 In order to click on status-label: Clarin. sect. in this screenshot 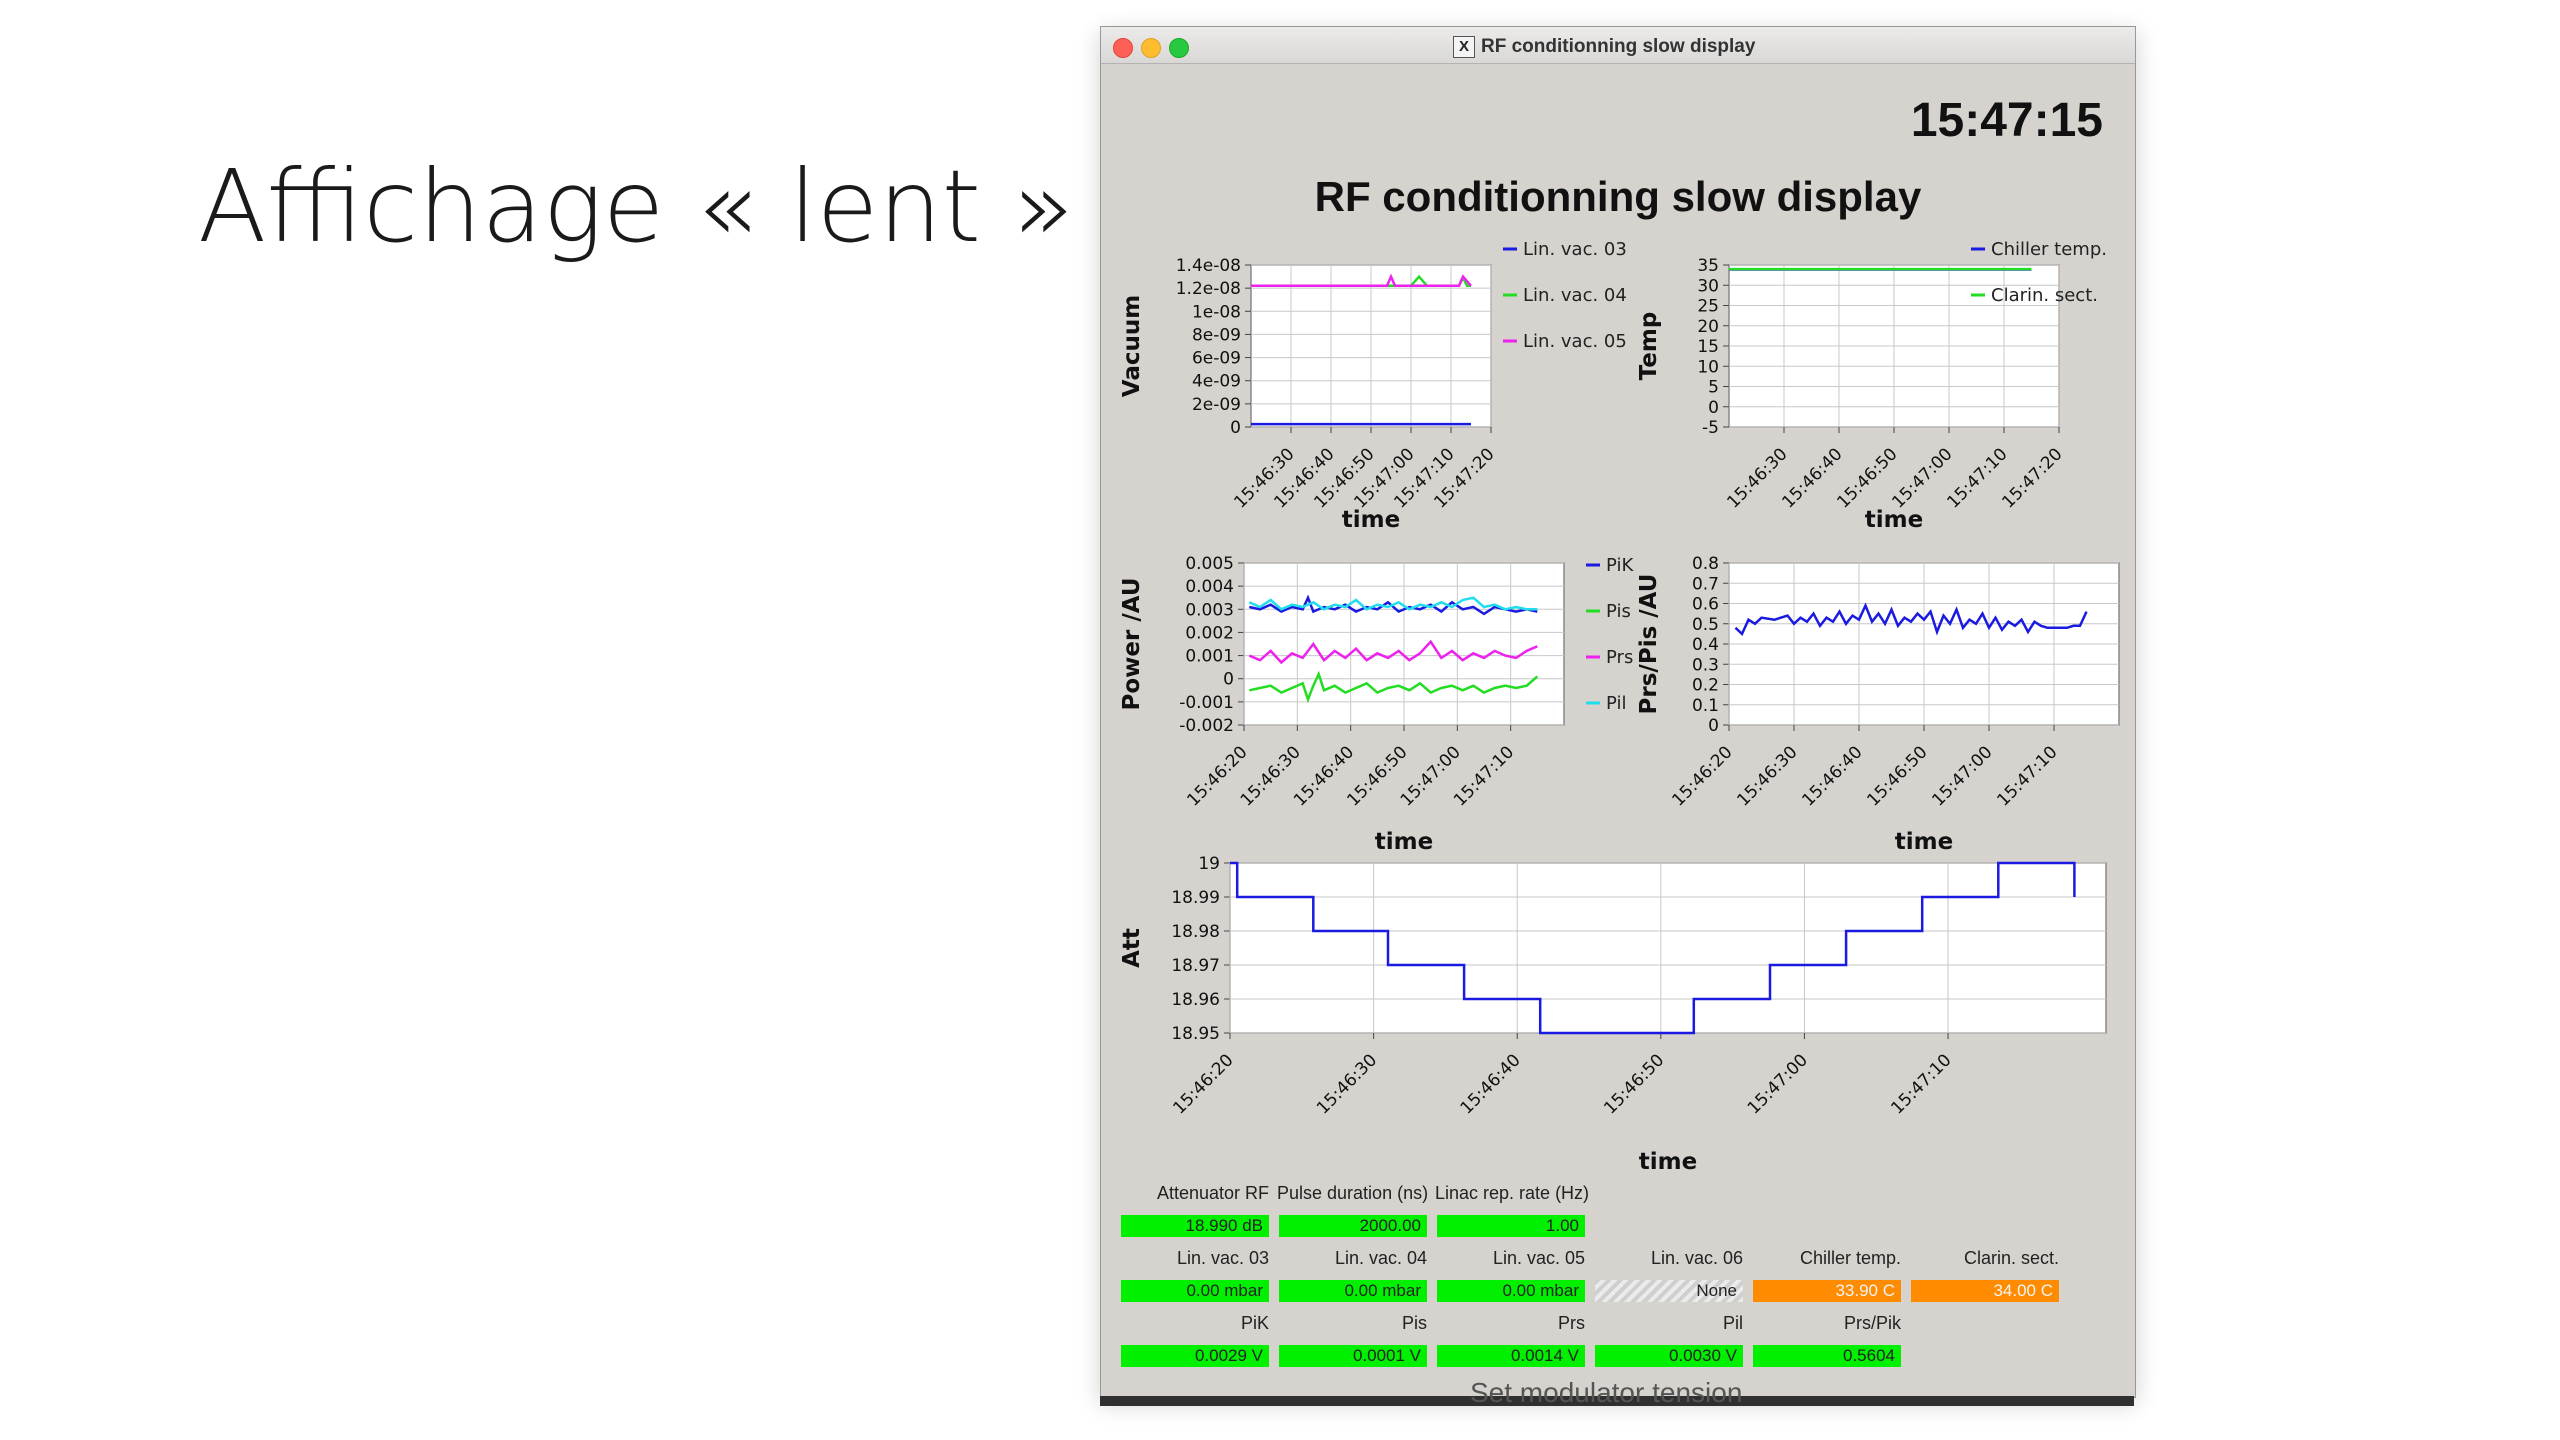, I will do `click(2011, 1258)`.